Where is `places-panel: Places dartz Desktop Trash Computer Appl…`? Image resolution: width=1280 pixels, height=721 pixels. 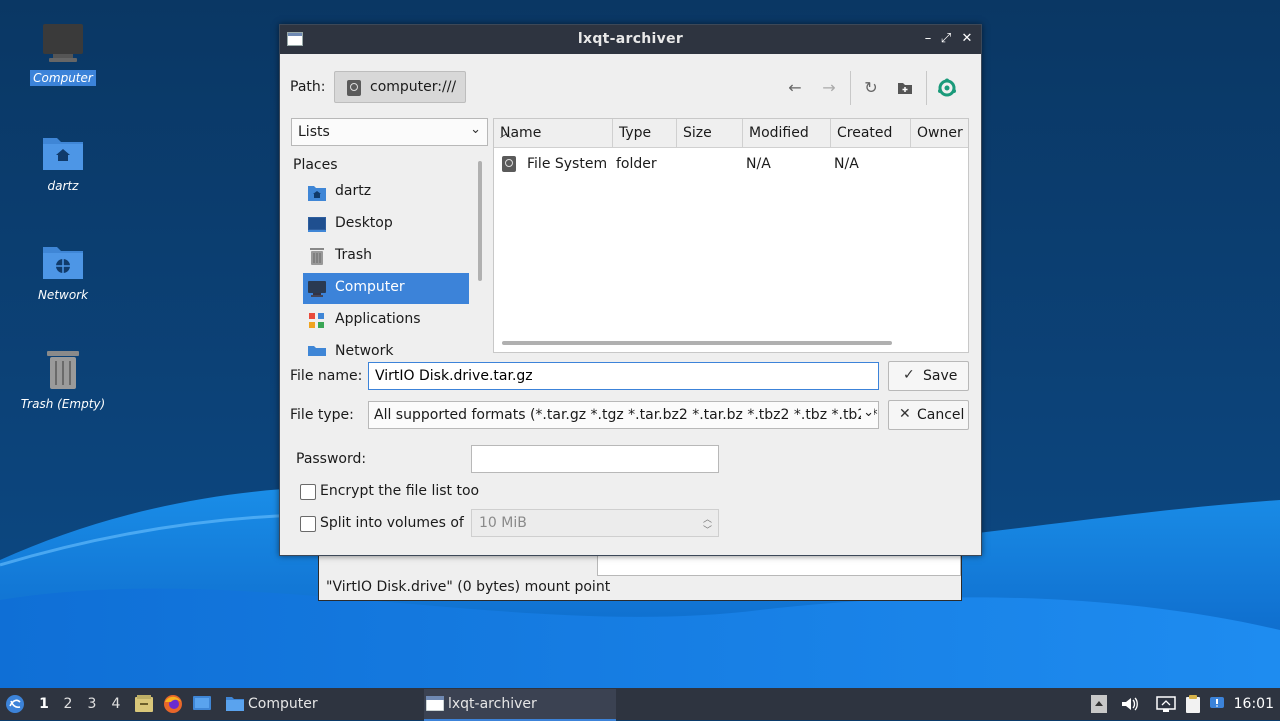 places-panel: Places dartz Desktop Trash Computer Appl… is located at coordinates (387, 253).